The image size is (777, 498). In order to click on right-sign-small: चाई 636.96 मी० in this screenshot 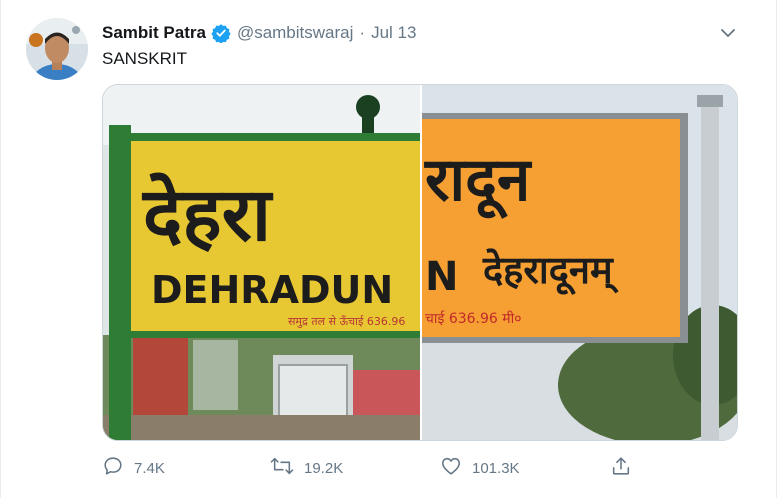, I will do `click(473, 318)`.